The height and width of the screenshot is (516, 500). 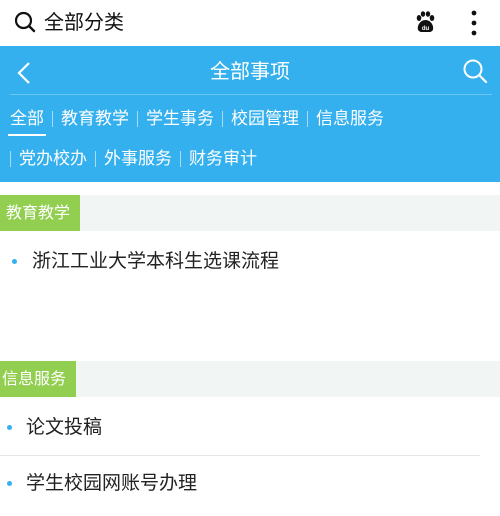 What do you see at coordinates (40, 213) in the screenshot?
I see `section-label: 教育教学` at bounding box center [40, 213].